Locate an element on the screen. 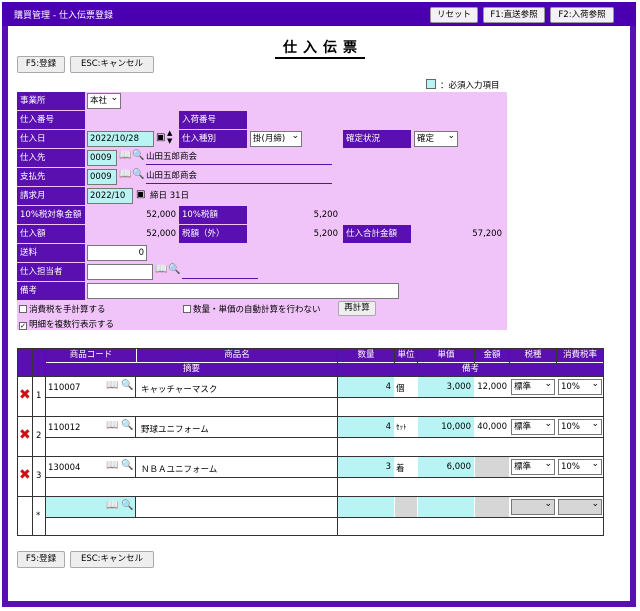 Image resolution: width=640 pixels, height=611 pixels. row-amount is located at coordinates (492, 467).